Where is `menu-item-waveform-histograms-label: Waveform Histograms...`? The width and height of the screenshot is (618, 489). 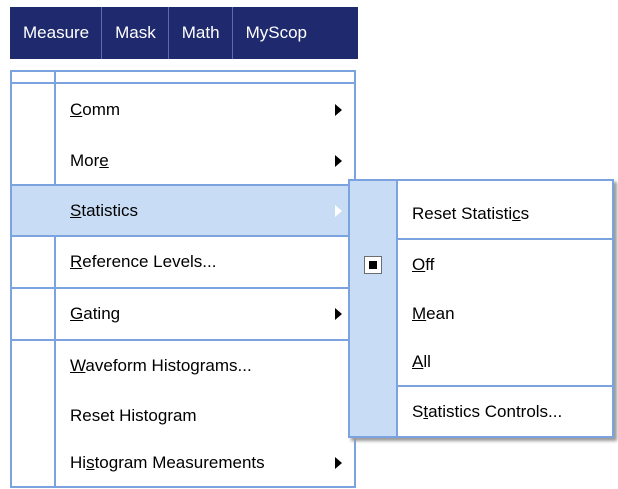 menu-item-waveform-histograms-label: Waveform Histograms... is located at coordinates (161, 365).